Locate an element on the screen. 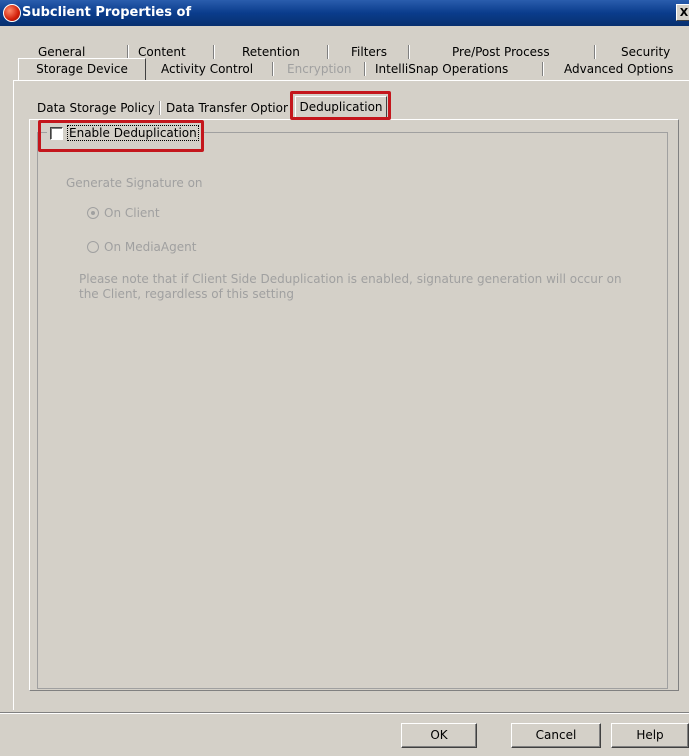 Image resolution: width=689 pixels, height=756 pixels. app-logo-icon is located at coordinates (12, 13).